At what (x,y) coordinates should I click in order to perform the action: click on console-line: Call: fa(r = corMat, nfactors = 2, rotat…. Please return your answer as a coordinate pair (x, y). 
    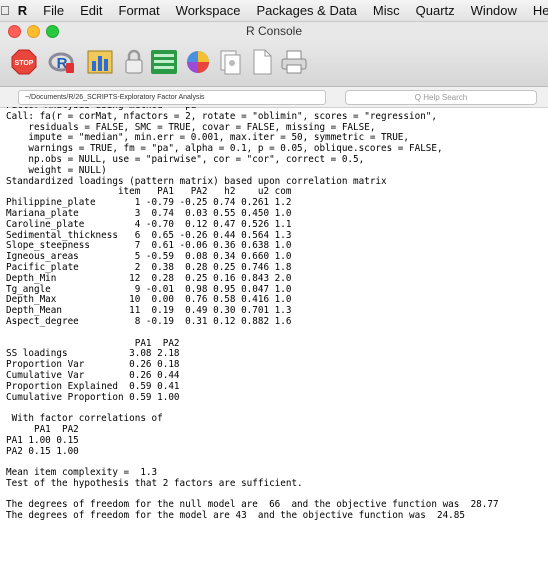
    Looking at the image, I should click on (221, 116).